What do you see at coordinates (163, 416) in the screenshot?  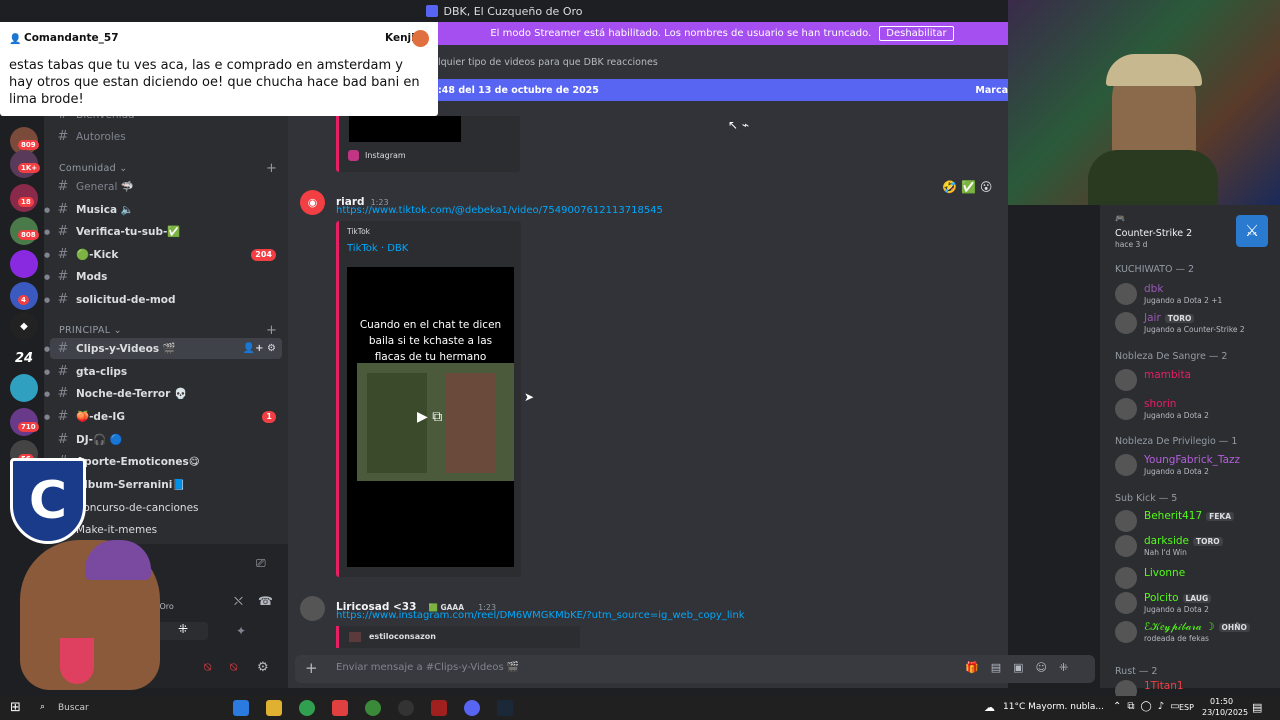 I see `channel-de-ig: ● # 🍑-de-IG 1` at bounding box center [163, 416].